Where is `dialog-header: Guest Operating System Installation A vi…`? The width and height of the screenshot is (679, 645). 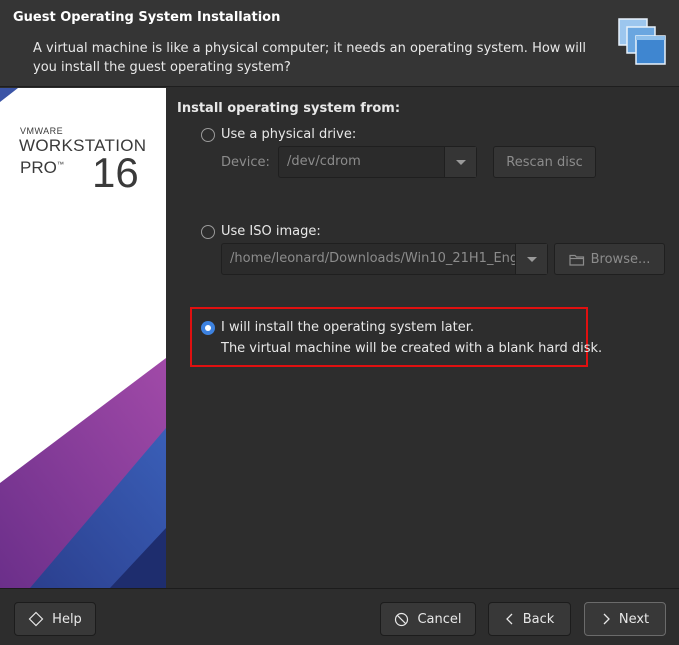 dialog-header: Guest Operating System Installation A vi… is located at coordinates (339, 43).